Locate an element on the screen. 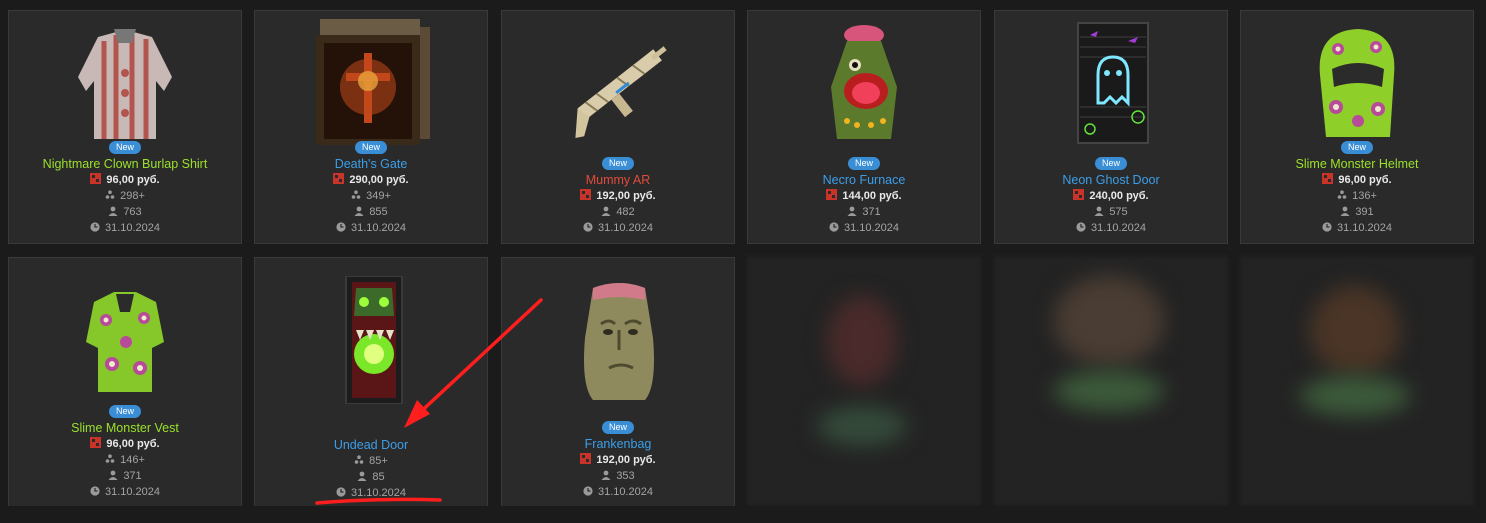 This screenshot has width=1486, height=523. annotation-arrow is located at coordinates (473, 363).